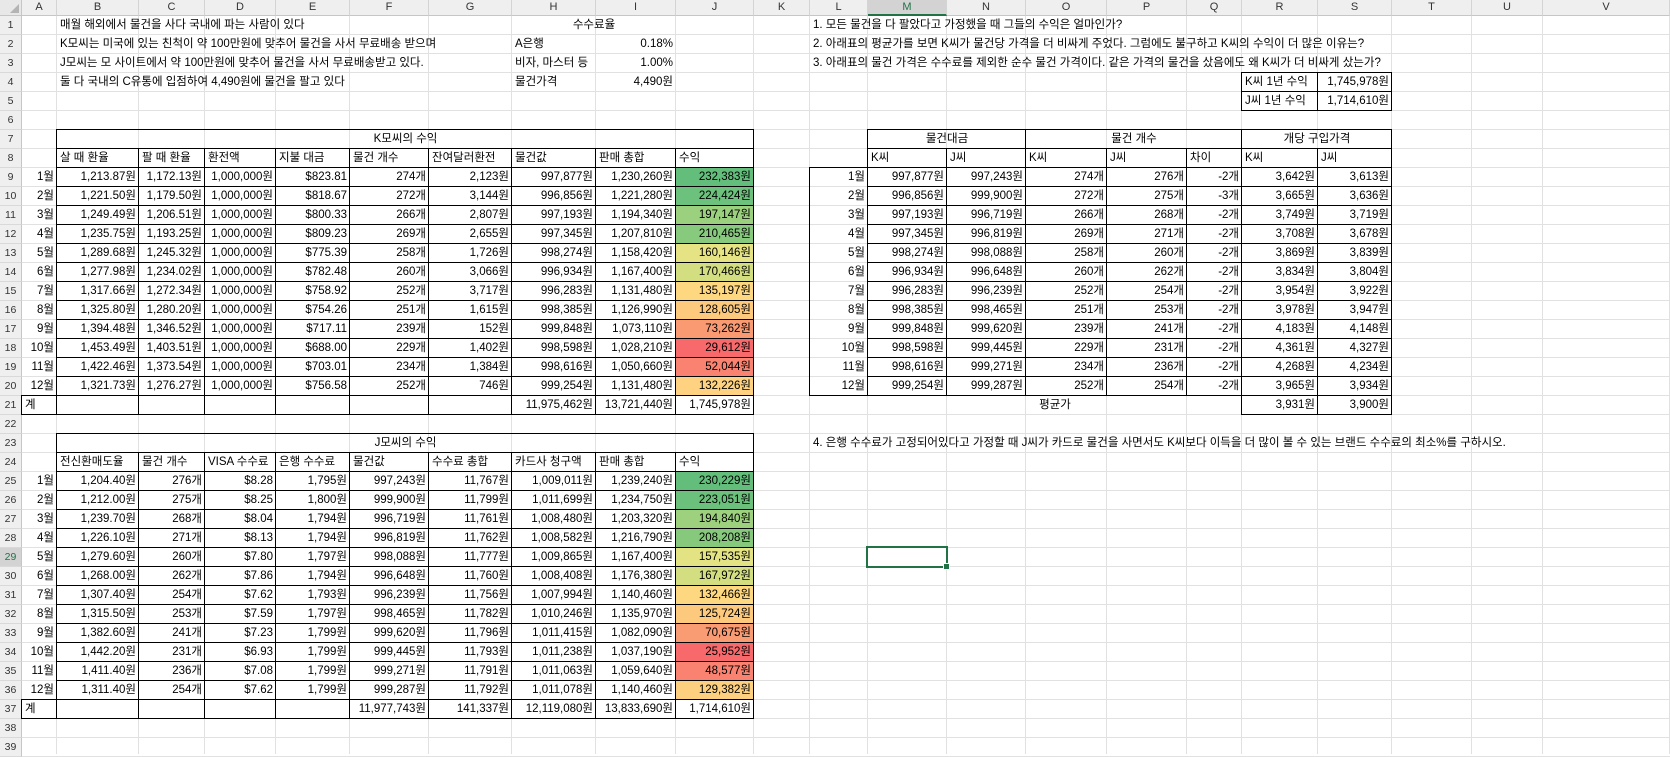 This screenshot has height=757, width=1670. Describe the element at coordinates (11, 481) in the screenshot. I see `row-header-25: 25` at that location.